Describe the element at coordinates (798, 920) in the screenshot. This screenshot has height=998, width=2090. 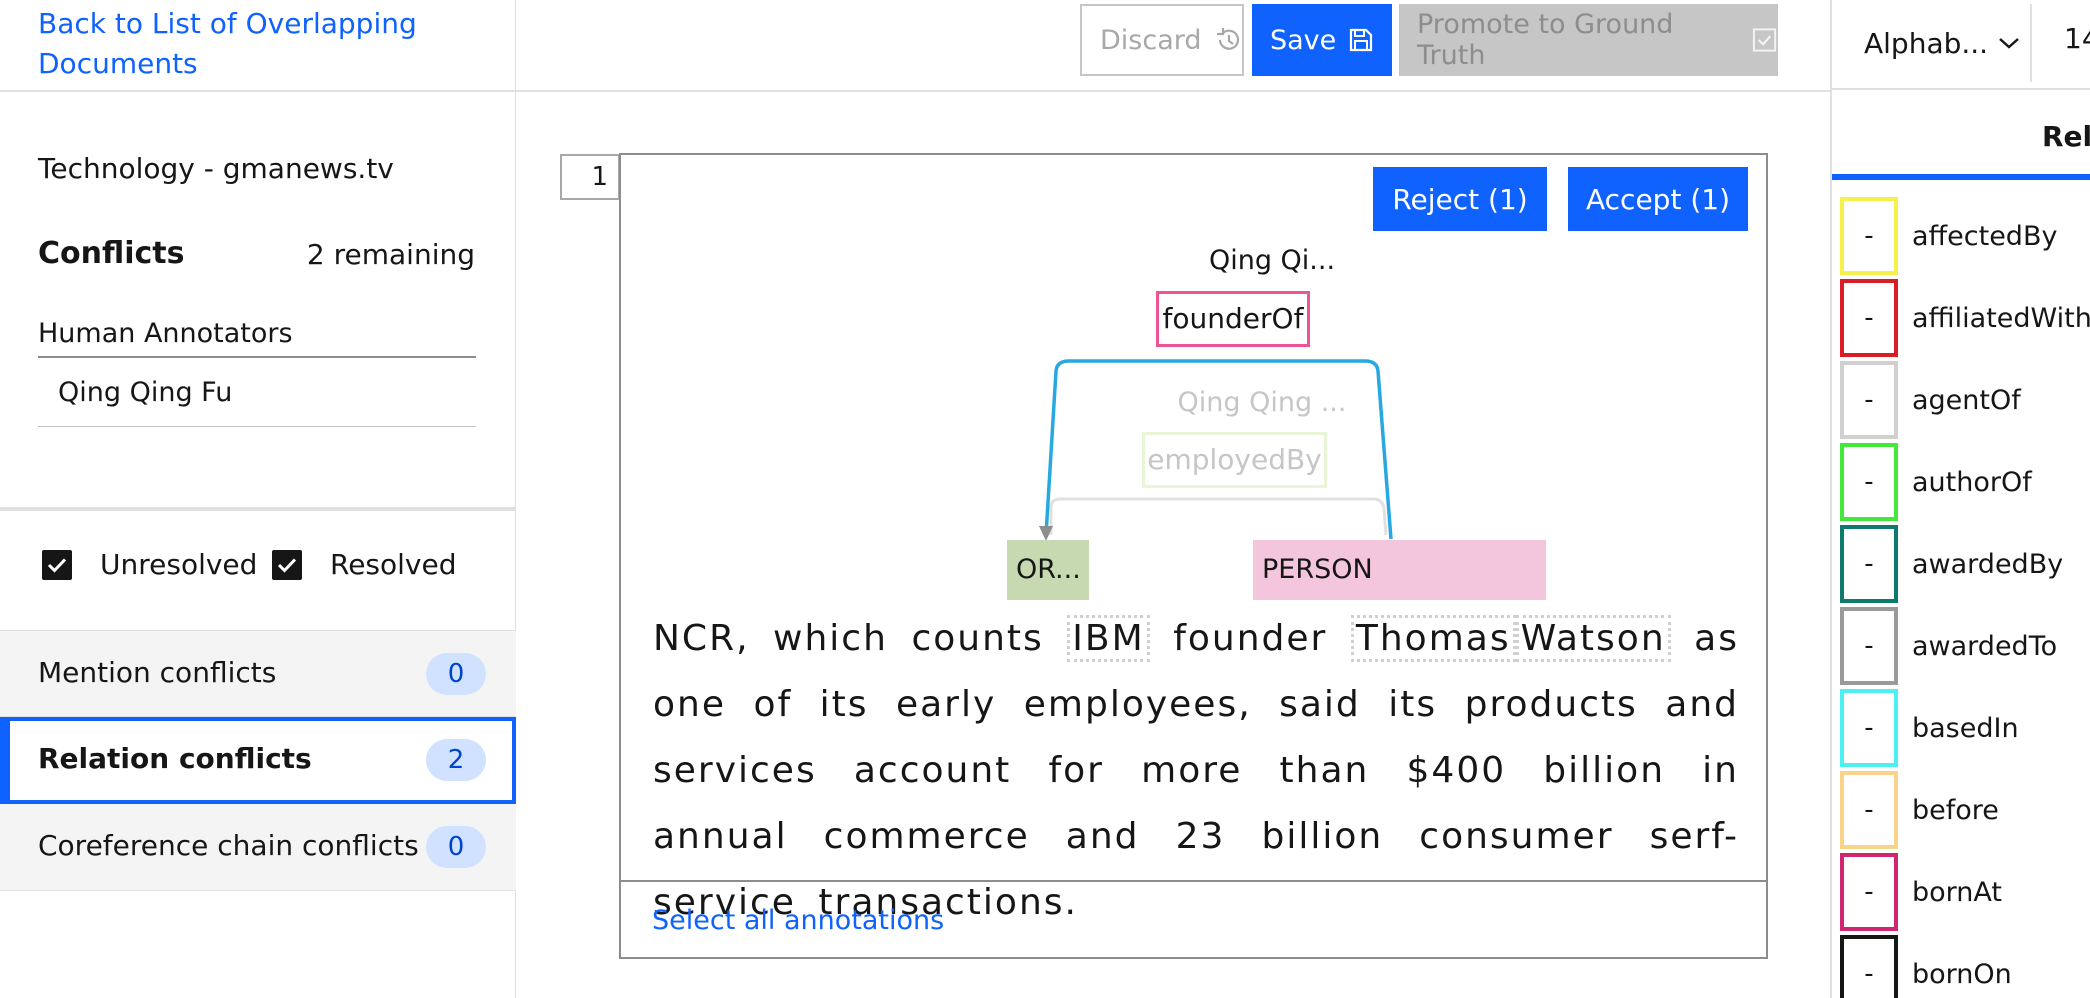
I see `select-all-annotations-link: Select all annotations` at that location.